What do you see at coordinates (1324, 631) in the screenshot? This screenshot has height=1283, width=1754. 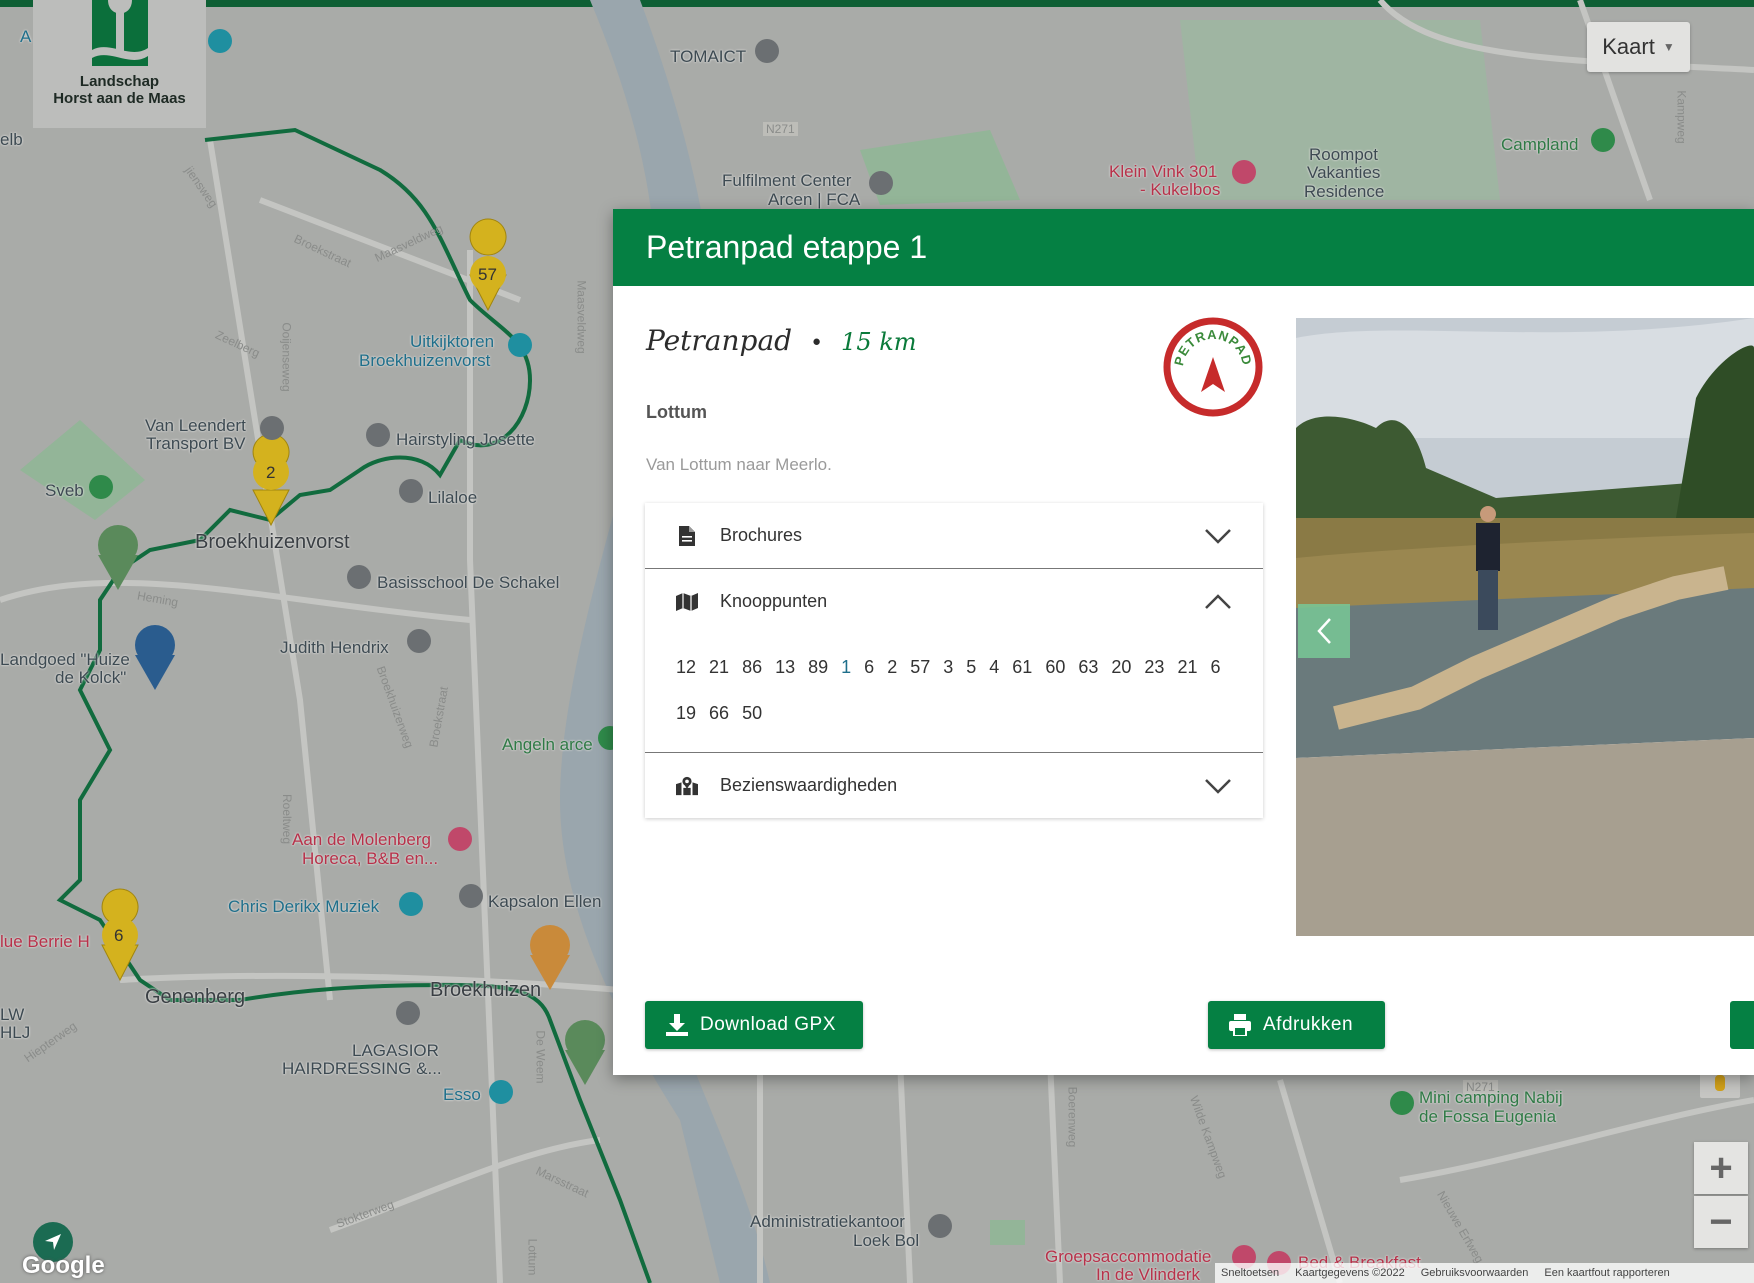 I see `carousel-prev-button` at bounding box center [1324, 631].